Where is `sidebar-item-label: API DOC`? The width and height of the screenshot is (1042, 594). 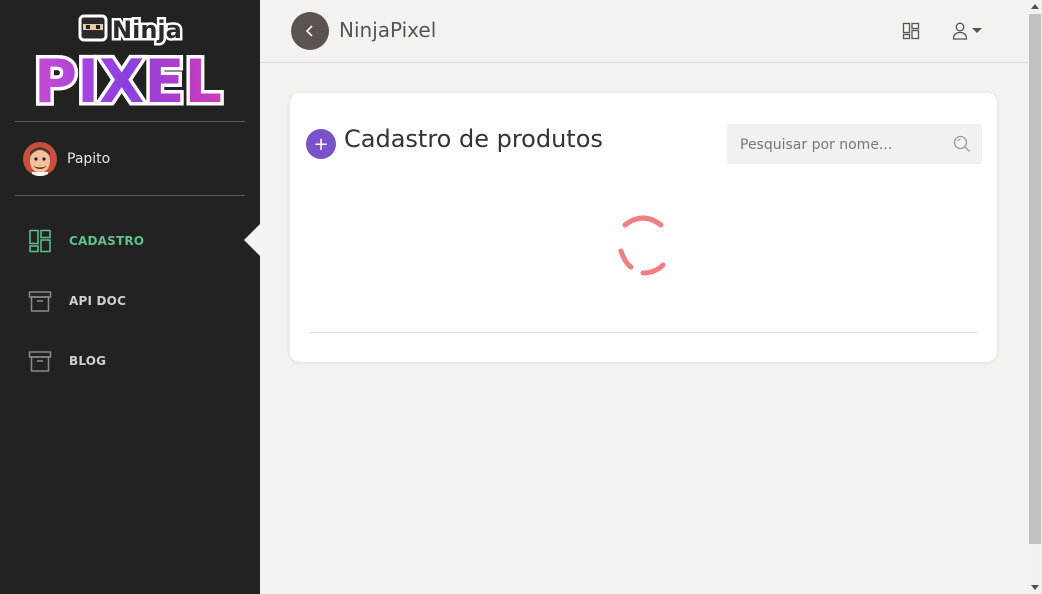
sidebar-item-label: API DOC is located at coordinates (98, 301).